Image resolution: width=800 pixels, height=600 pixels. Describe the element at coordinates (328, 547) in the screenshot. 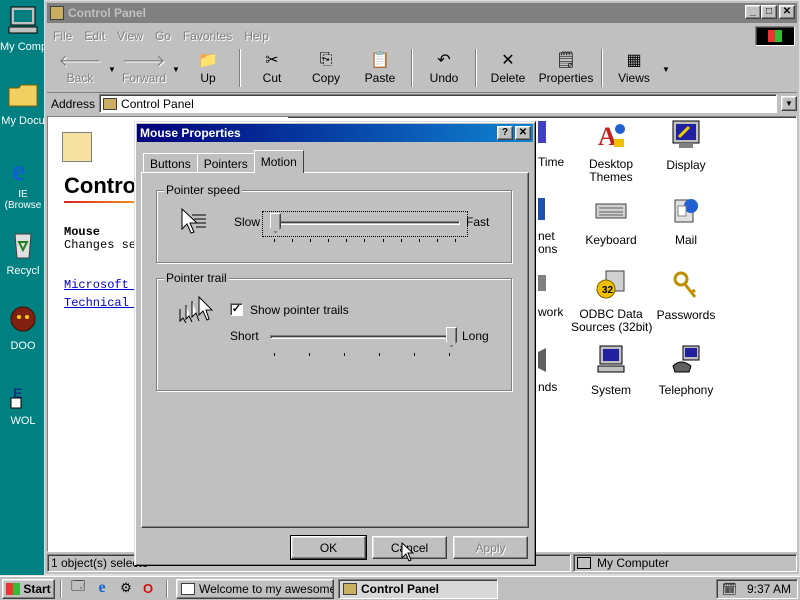

I see `ok-button: OK` at that location.